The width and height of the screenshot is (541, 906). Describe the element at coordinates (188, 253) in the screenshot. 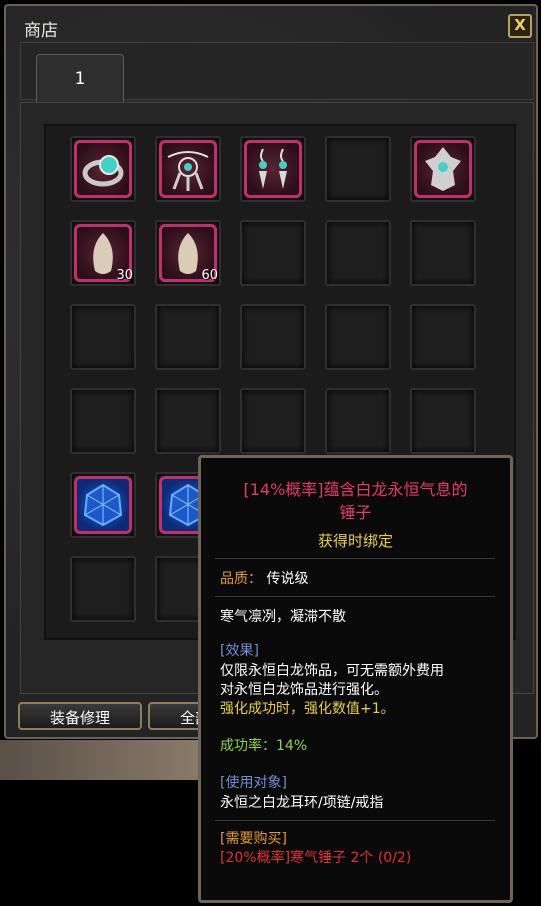

I see `item-slot: 60` at that location.